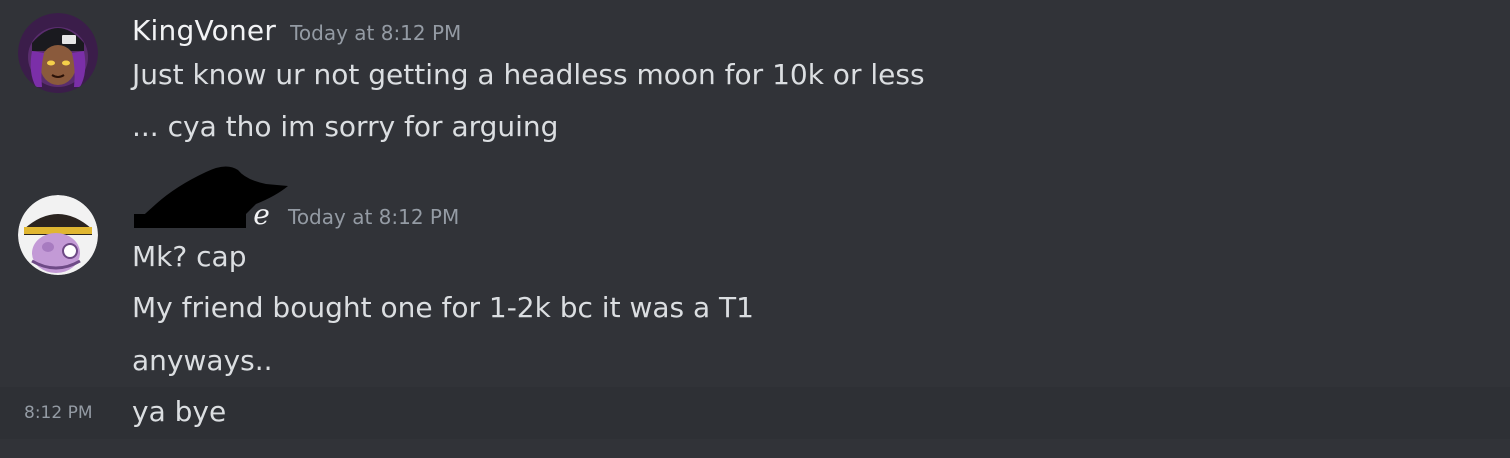 The height and width of the screenshot is (458, 1510). What do you see at coordinates (179, 411) in the screenshot?
I see `message-text: ya bye` at bounding box center [179, 411].